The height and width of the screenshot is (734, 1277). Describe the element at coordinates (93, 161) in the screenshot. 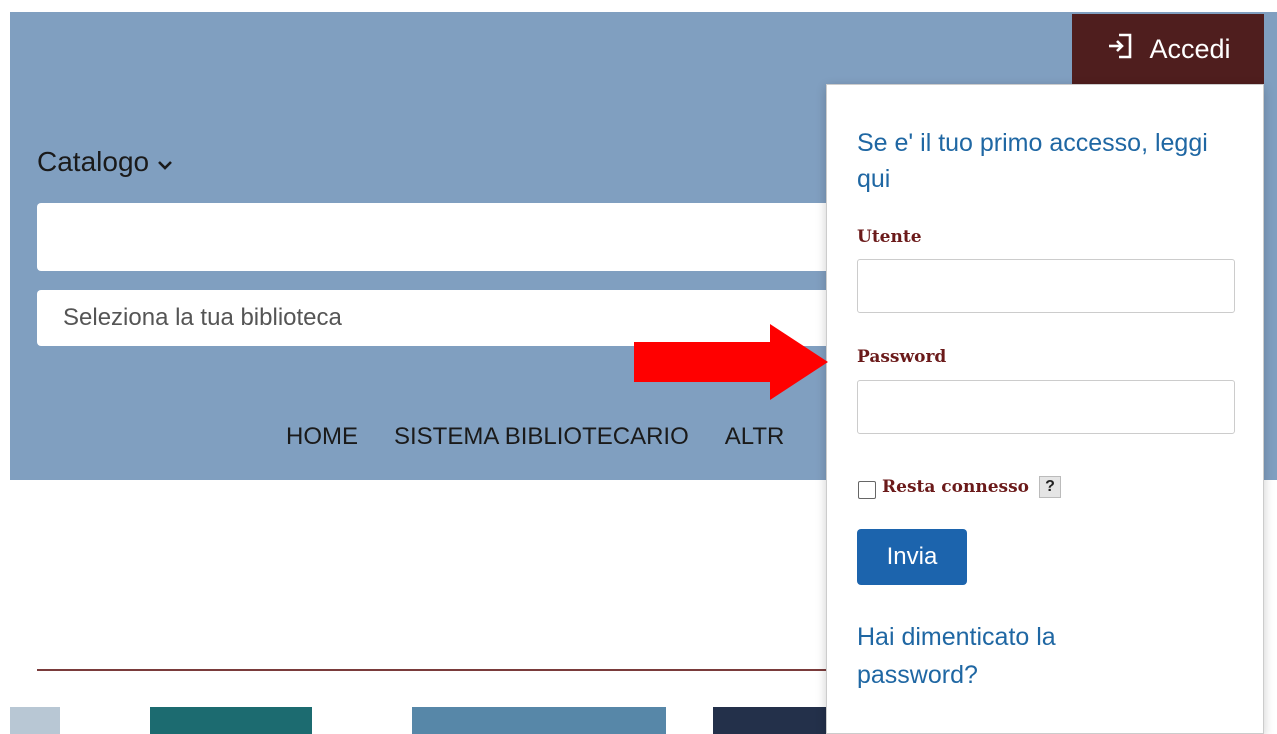

I see `catalog-label: Catalogo` at that location.